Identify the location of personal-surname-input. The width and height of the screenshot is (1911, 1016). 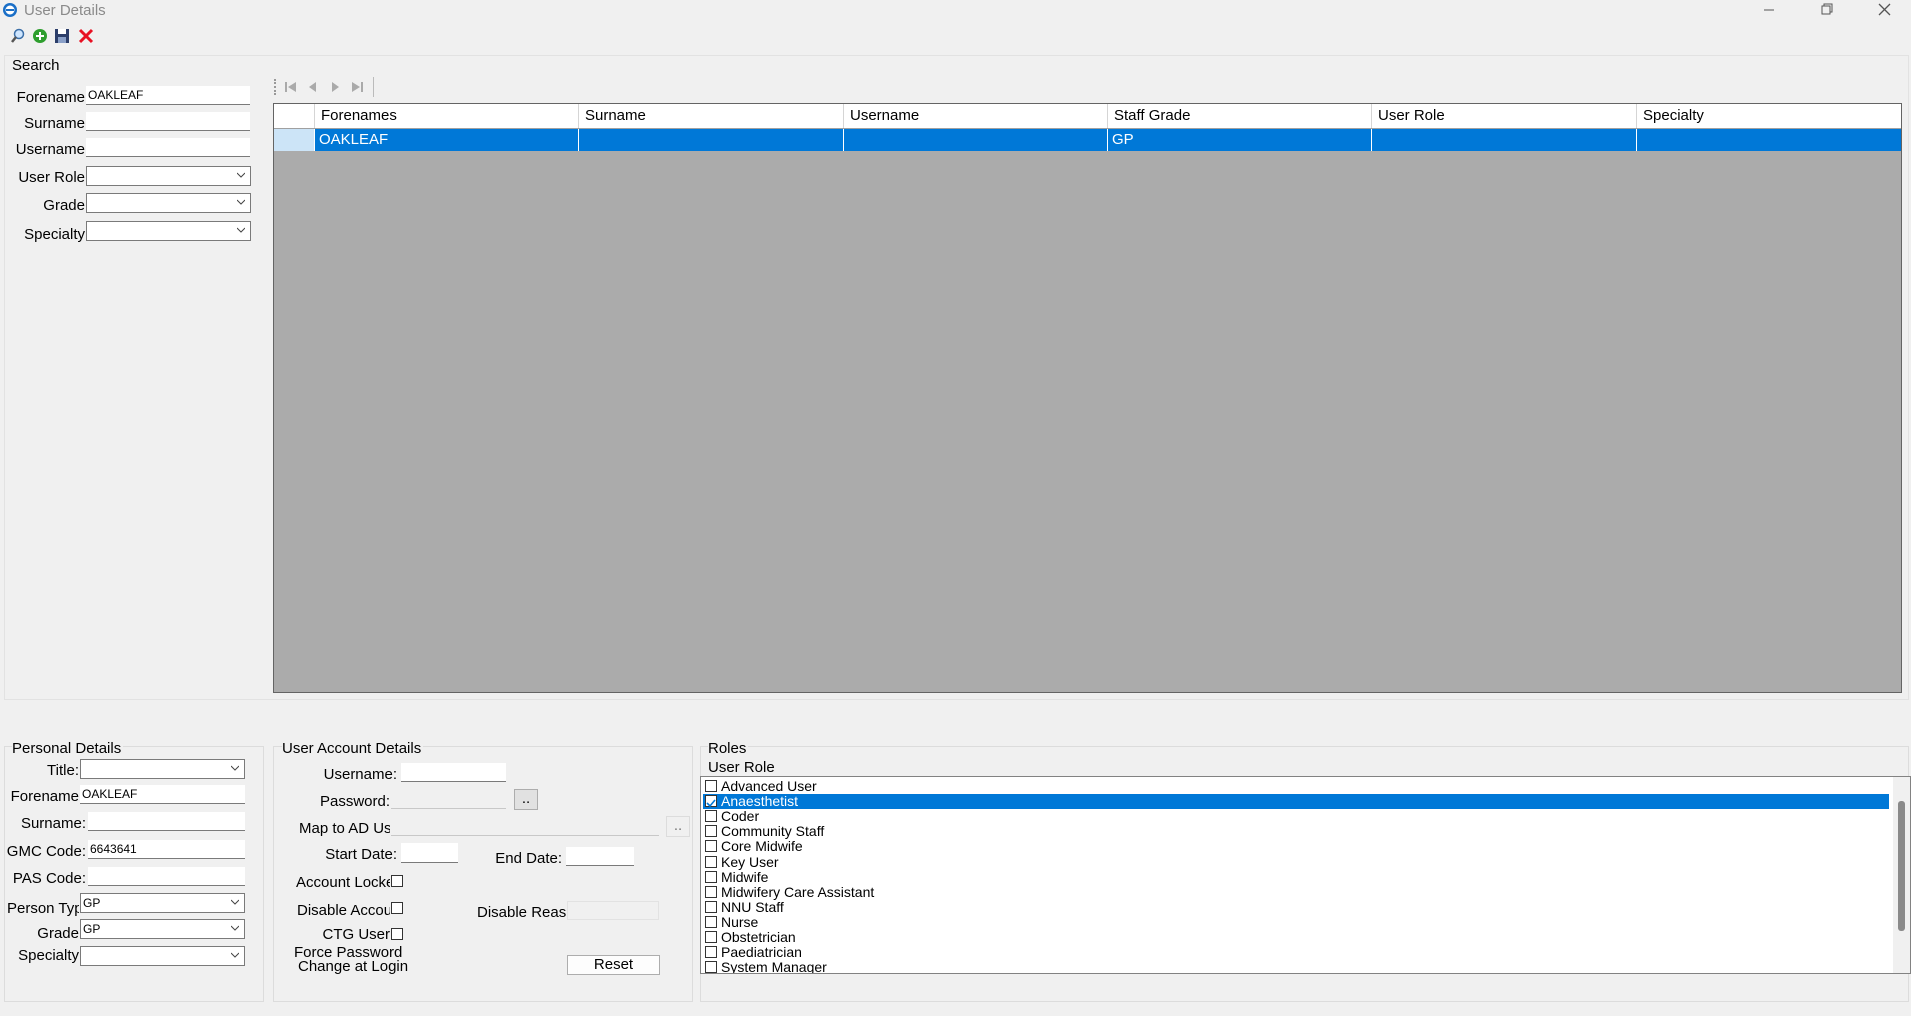
(166, 821).